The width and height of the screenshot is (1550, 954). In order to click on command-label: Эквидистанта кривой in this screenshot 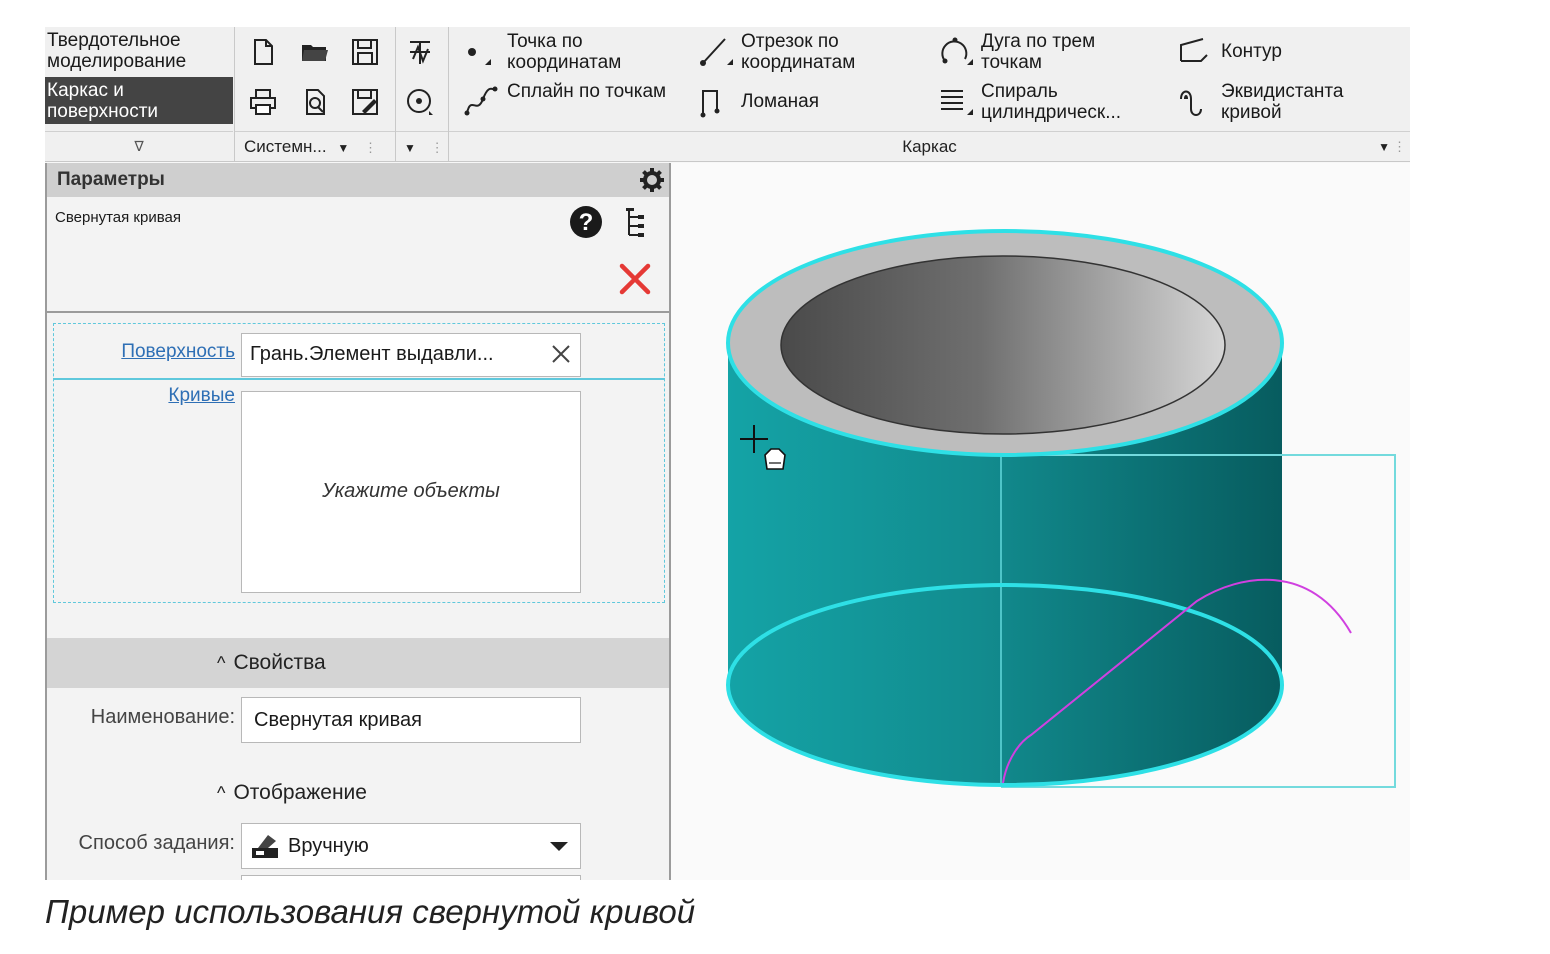, I will do `click(1282, 102)`.